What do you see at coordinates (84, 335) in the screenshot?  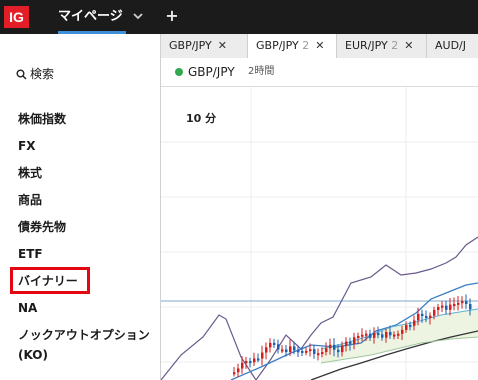 I see `sidebar-item-knockout-options: ノックアウトオプション` at bounding box center [84, 335].